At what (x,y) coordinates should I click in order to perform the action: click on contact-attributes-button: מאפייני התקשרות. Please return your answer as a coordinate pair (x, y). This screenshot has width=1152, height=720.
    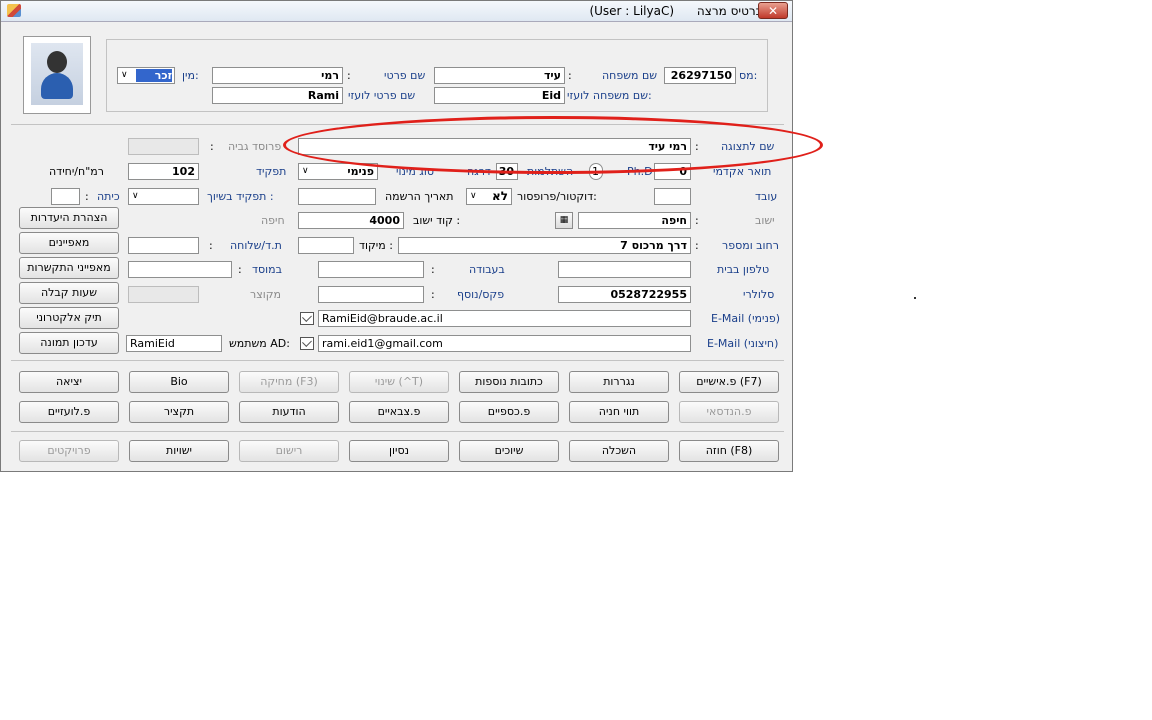
    Looking at the image, I should click on (69, 268).